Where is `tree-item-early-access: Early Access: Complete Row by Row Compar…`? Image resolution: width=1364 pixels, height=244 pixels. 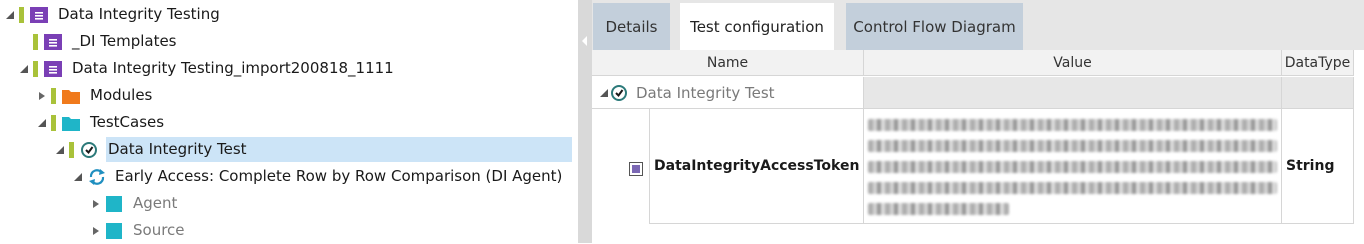 tree-item-early-access: Early Access: Complete Row by Row Compar… is located at coordinates (320, 176).